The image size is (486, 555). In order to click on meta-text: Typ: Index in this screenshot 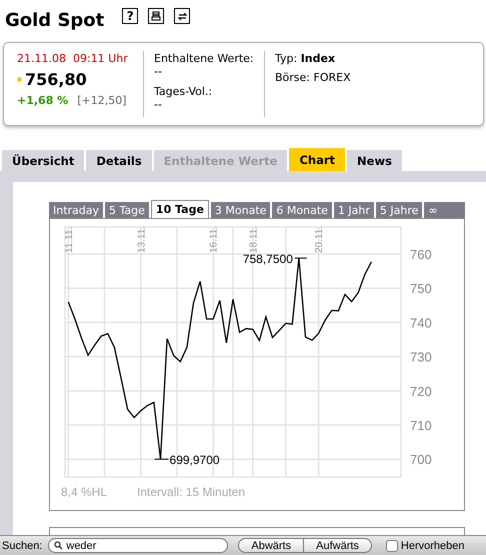, I will do `click(305, 58)`.